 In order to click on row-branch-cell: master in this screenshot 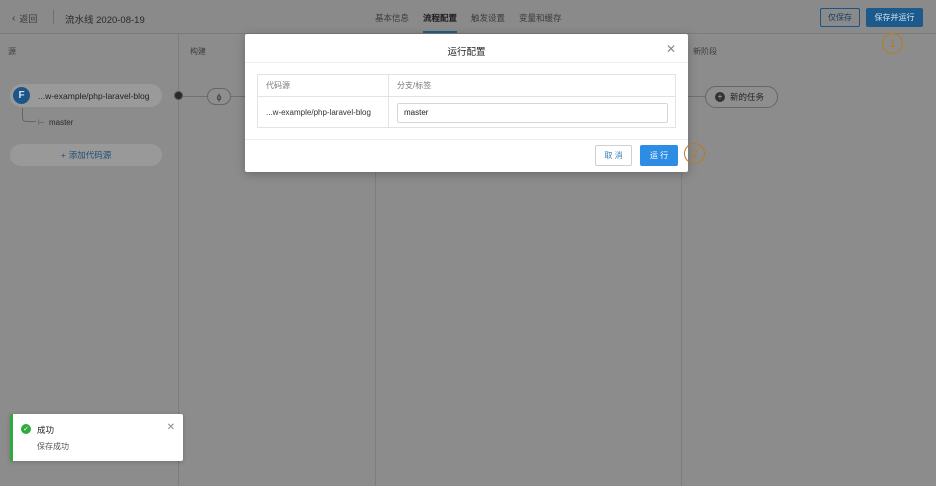, I will do `click(532, 112)`.